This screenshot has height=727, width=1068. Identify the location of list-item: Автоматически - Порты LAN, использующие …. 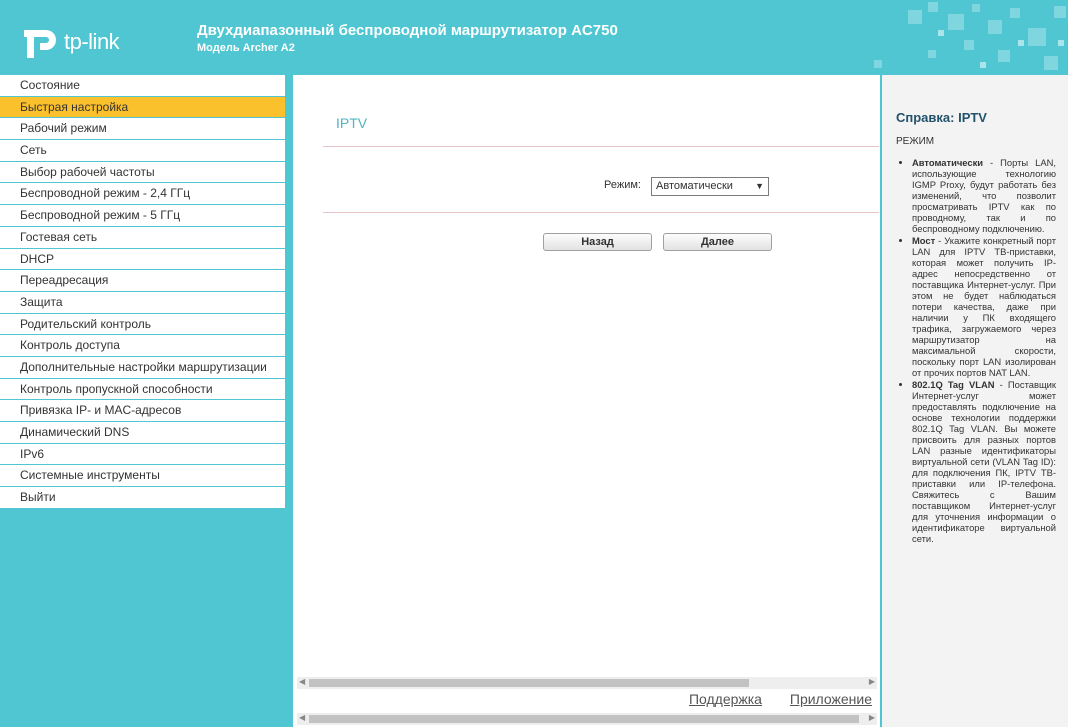
(984, 195).